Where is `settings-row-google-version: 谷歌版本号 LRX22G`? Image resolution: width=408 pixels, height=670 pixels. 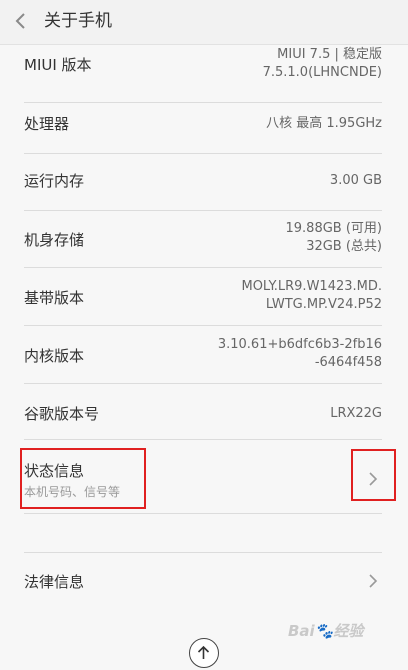 settings-row-google-version: 谷歌版本号 LRX22G is located at coordinates (203, 412).